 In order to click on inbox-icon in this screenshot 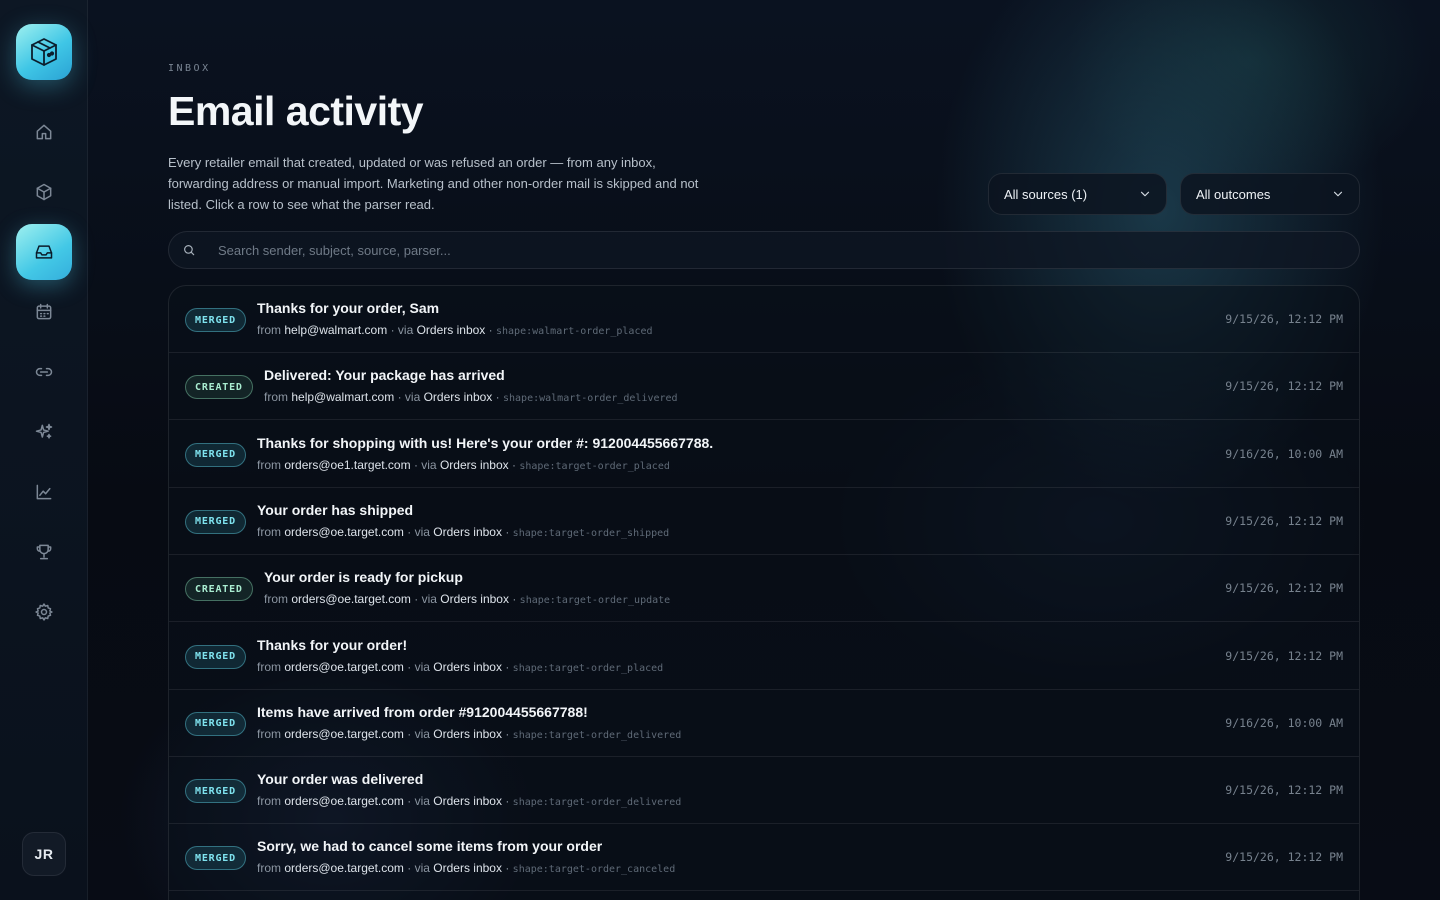, I will do `click(44, 252)`.